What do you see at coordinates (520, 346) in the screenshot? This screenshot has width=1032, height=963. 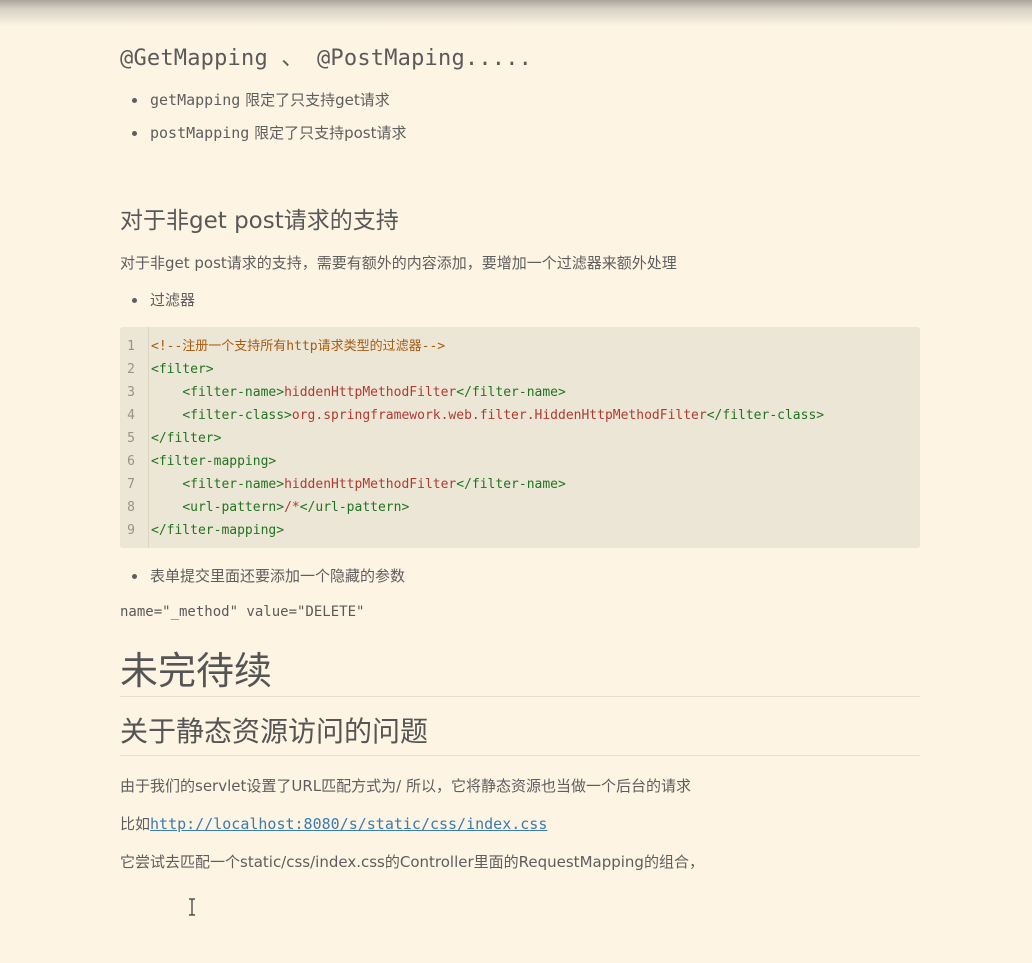 I see `code-line: 1 <!--注册一个支持所有http请求类型的过滤器-->` at bounding box center [520, 346].